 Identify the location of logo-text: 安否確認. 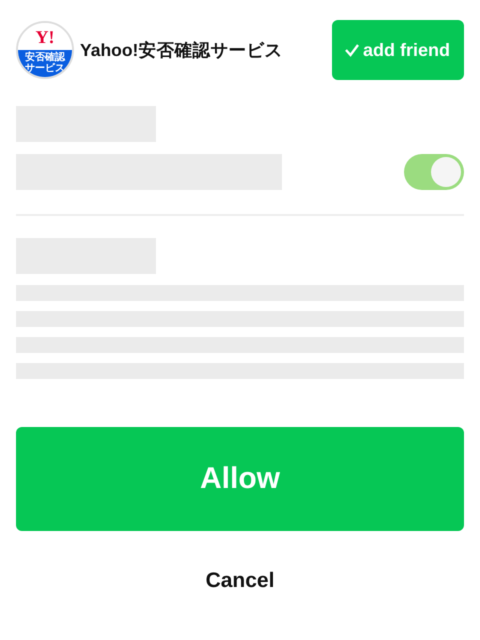
(45, 58).